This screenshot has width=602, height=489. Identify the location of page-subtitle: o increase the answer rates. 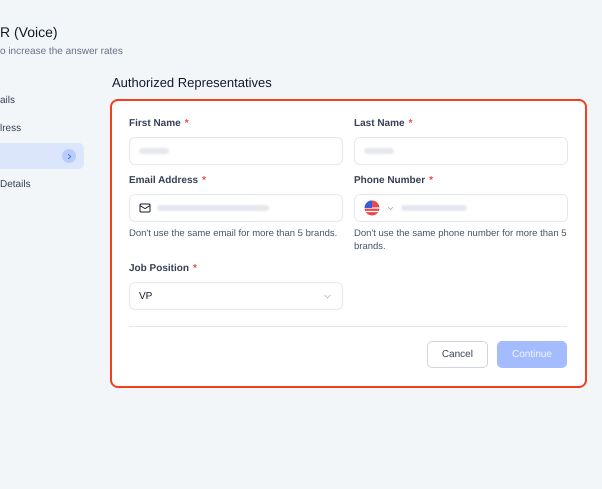
(62, 51).